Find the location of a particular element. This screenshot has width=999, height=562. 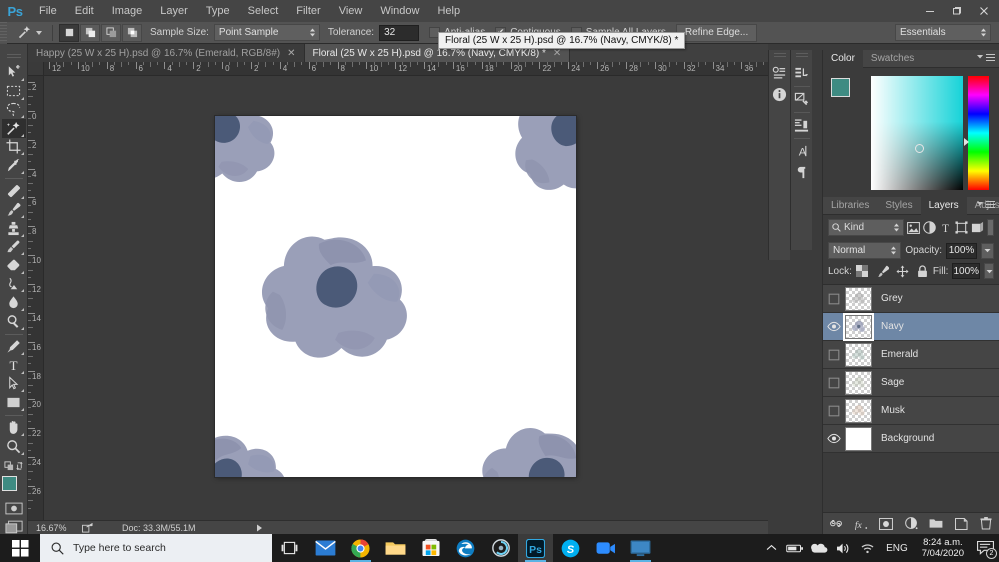

layer-filter-toggle is located at coordinates (990, 227).